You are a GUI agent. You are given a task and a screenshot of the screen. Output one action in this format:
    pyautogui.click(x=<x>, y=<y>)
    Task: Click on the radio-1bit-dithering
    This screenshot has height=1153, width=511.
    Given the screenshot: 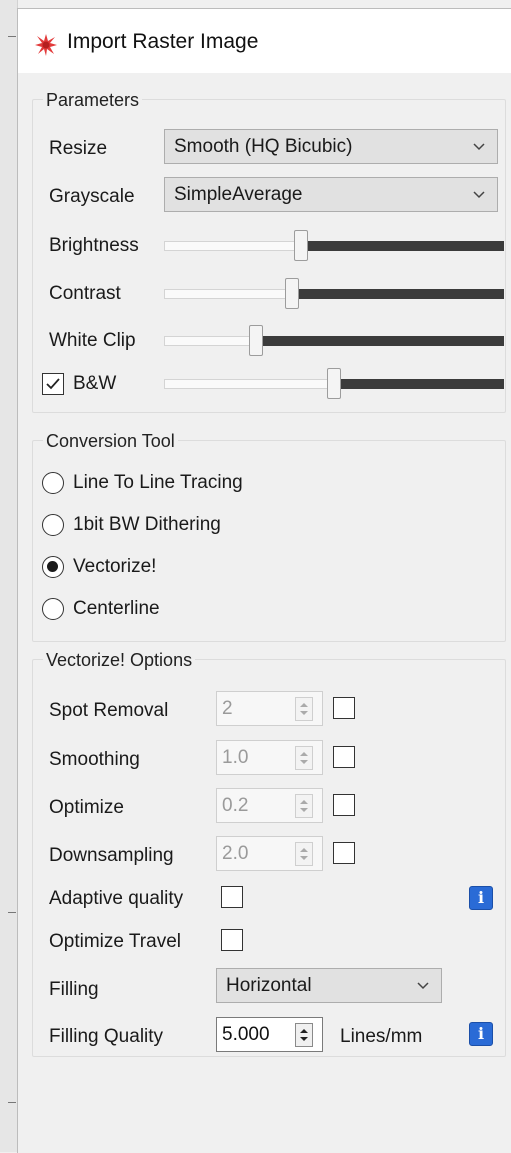 What is the action you would take?
    pyautogui.click(x=53, y=525)
    